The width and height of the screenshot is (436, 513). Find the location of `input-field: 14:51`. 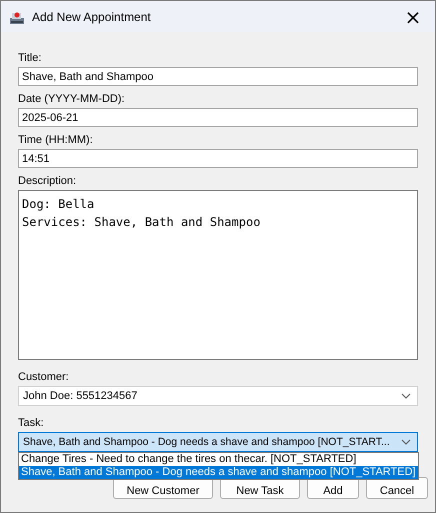

input-field: 14:51 is located at coordinates (218, 158).